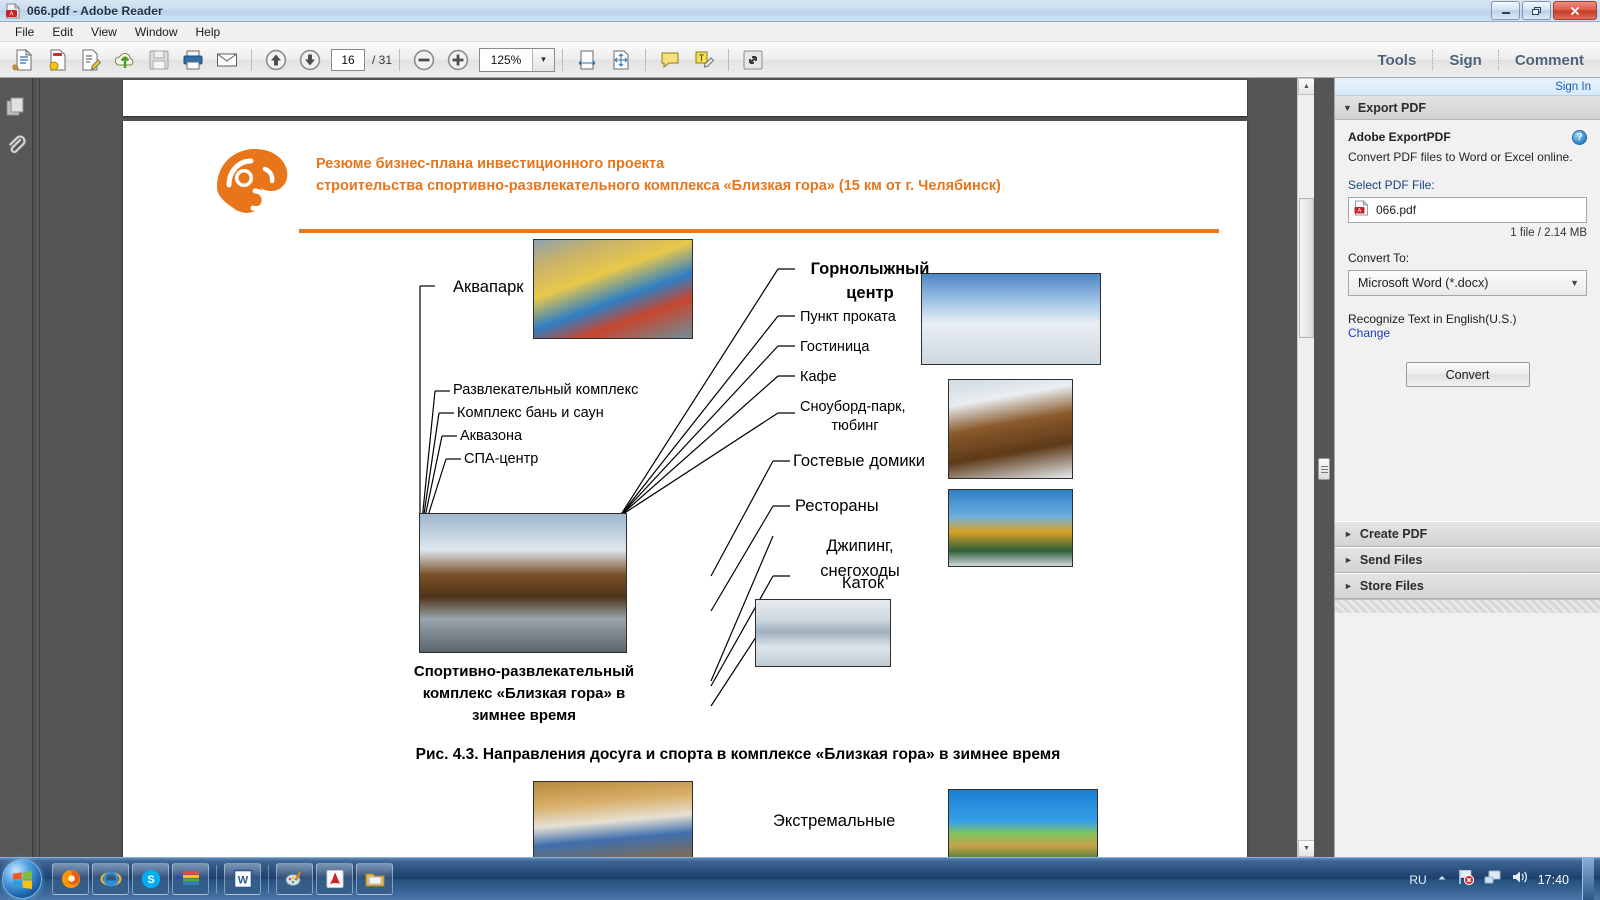 This screenshot has height=900, width=1600. I want to click on label-jeeping-line1: Джипинг,, so click(860, 546).